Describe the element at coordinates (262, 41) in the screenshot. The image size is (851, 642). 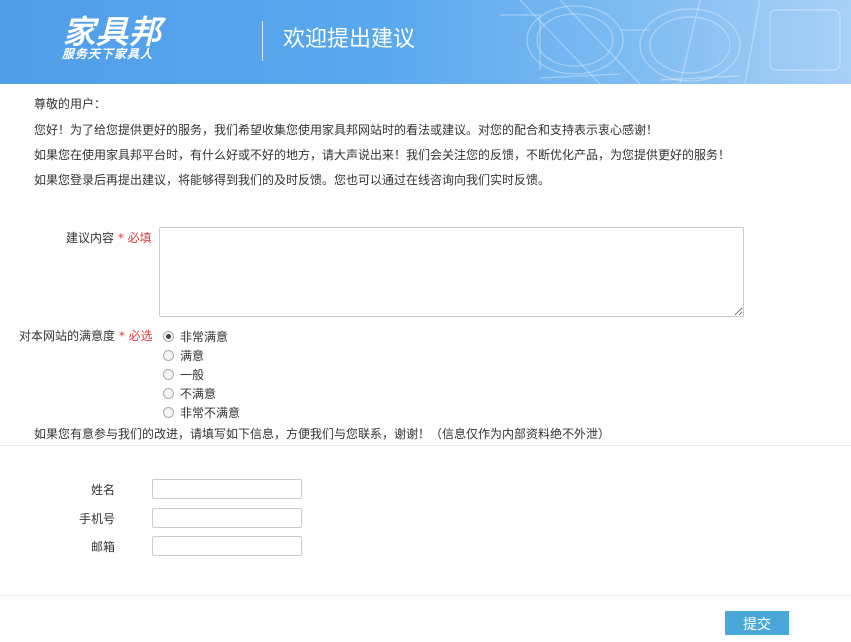
I see `header-divider` at that location.